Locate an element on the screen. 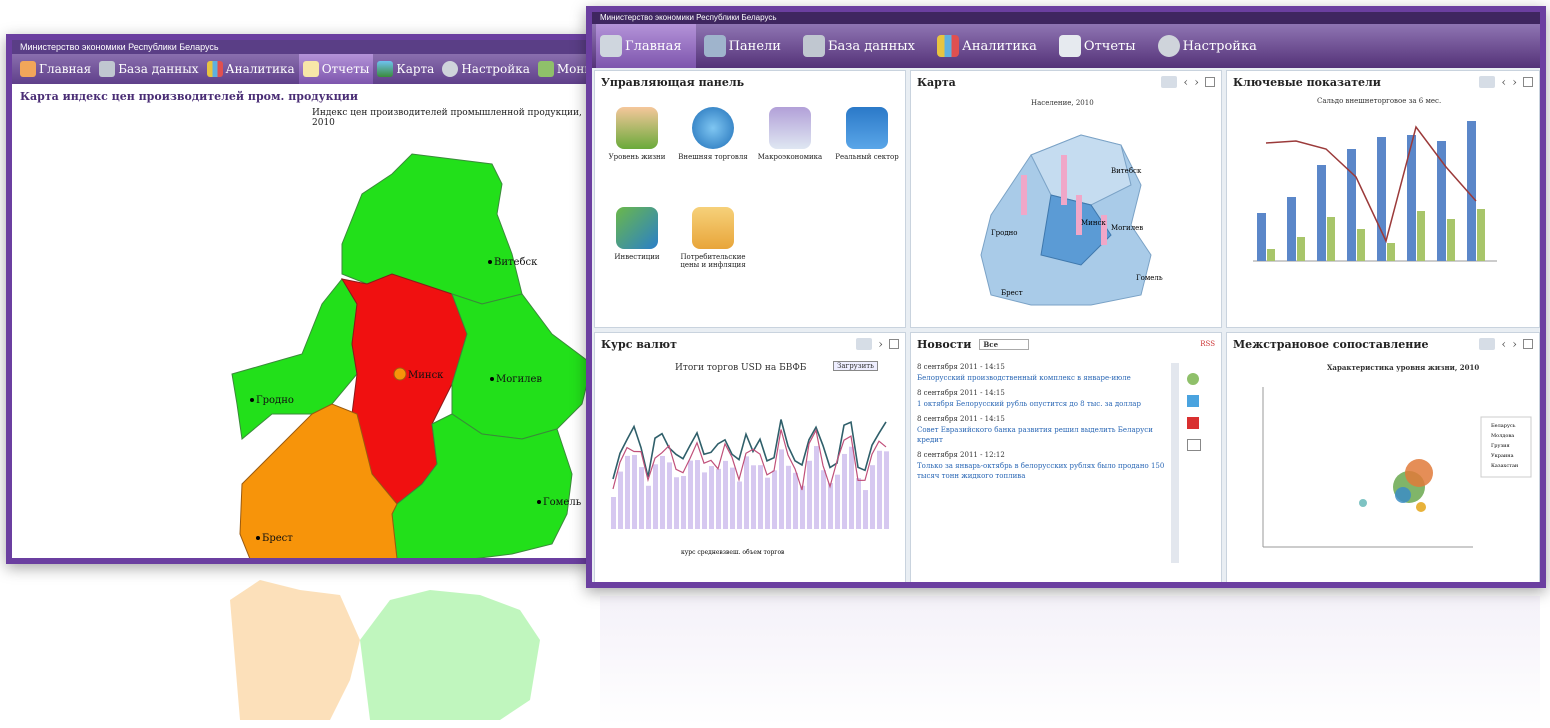 The width and height of the screenshot is (1550, 728). tile-real-sector: Реальный сектор is located at coordinates (866, 134).